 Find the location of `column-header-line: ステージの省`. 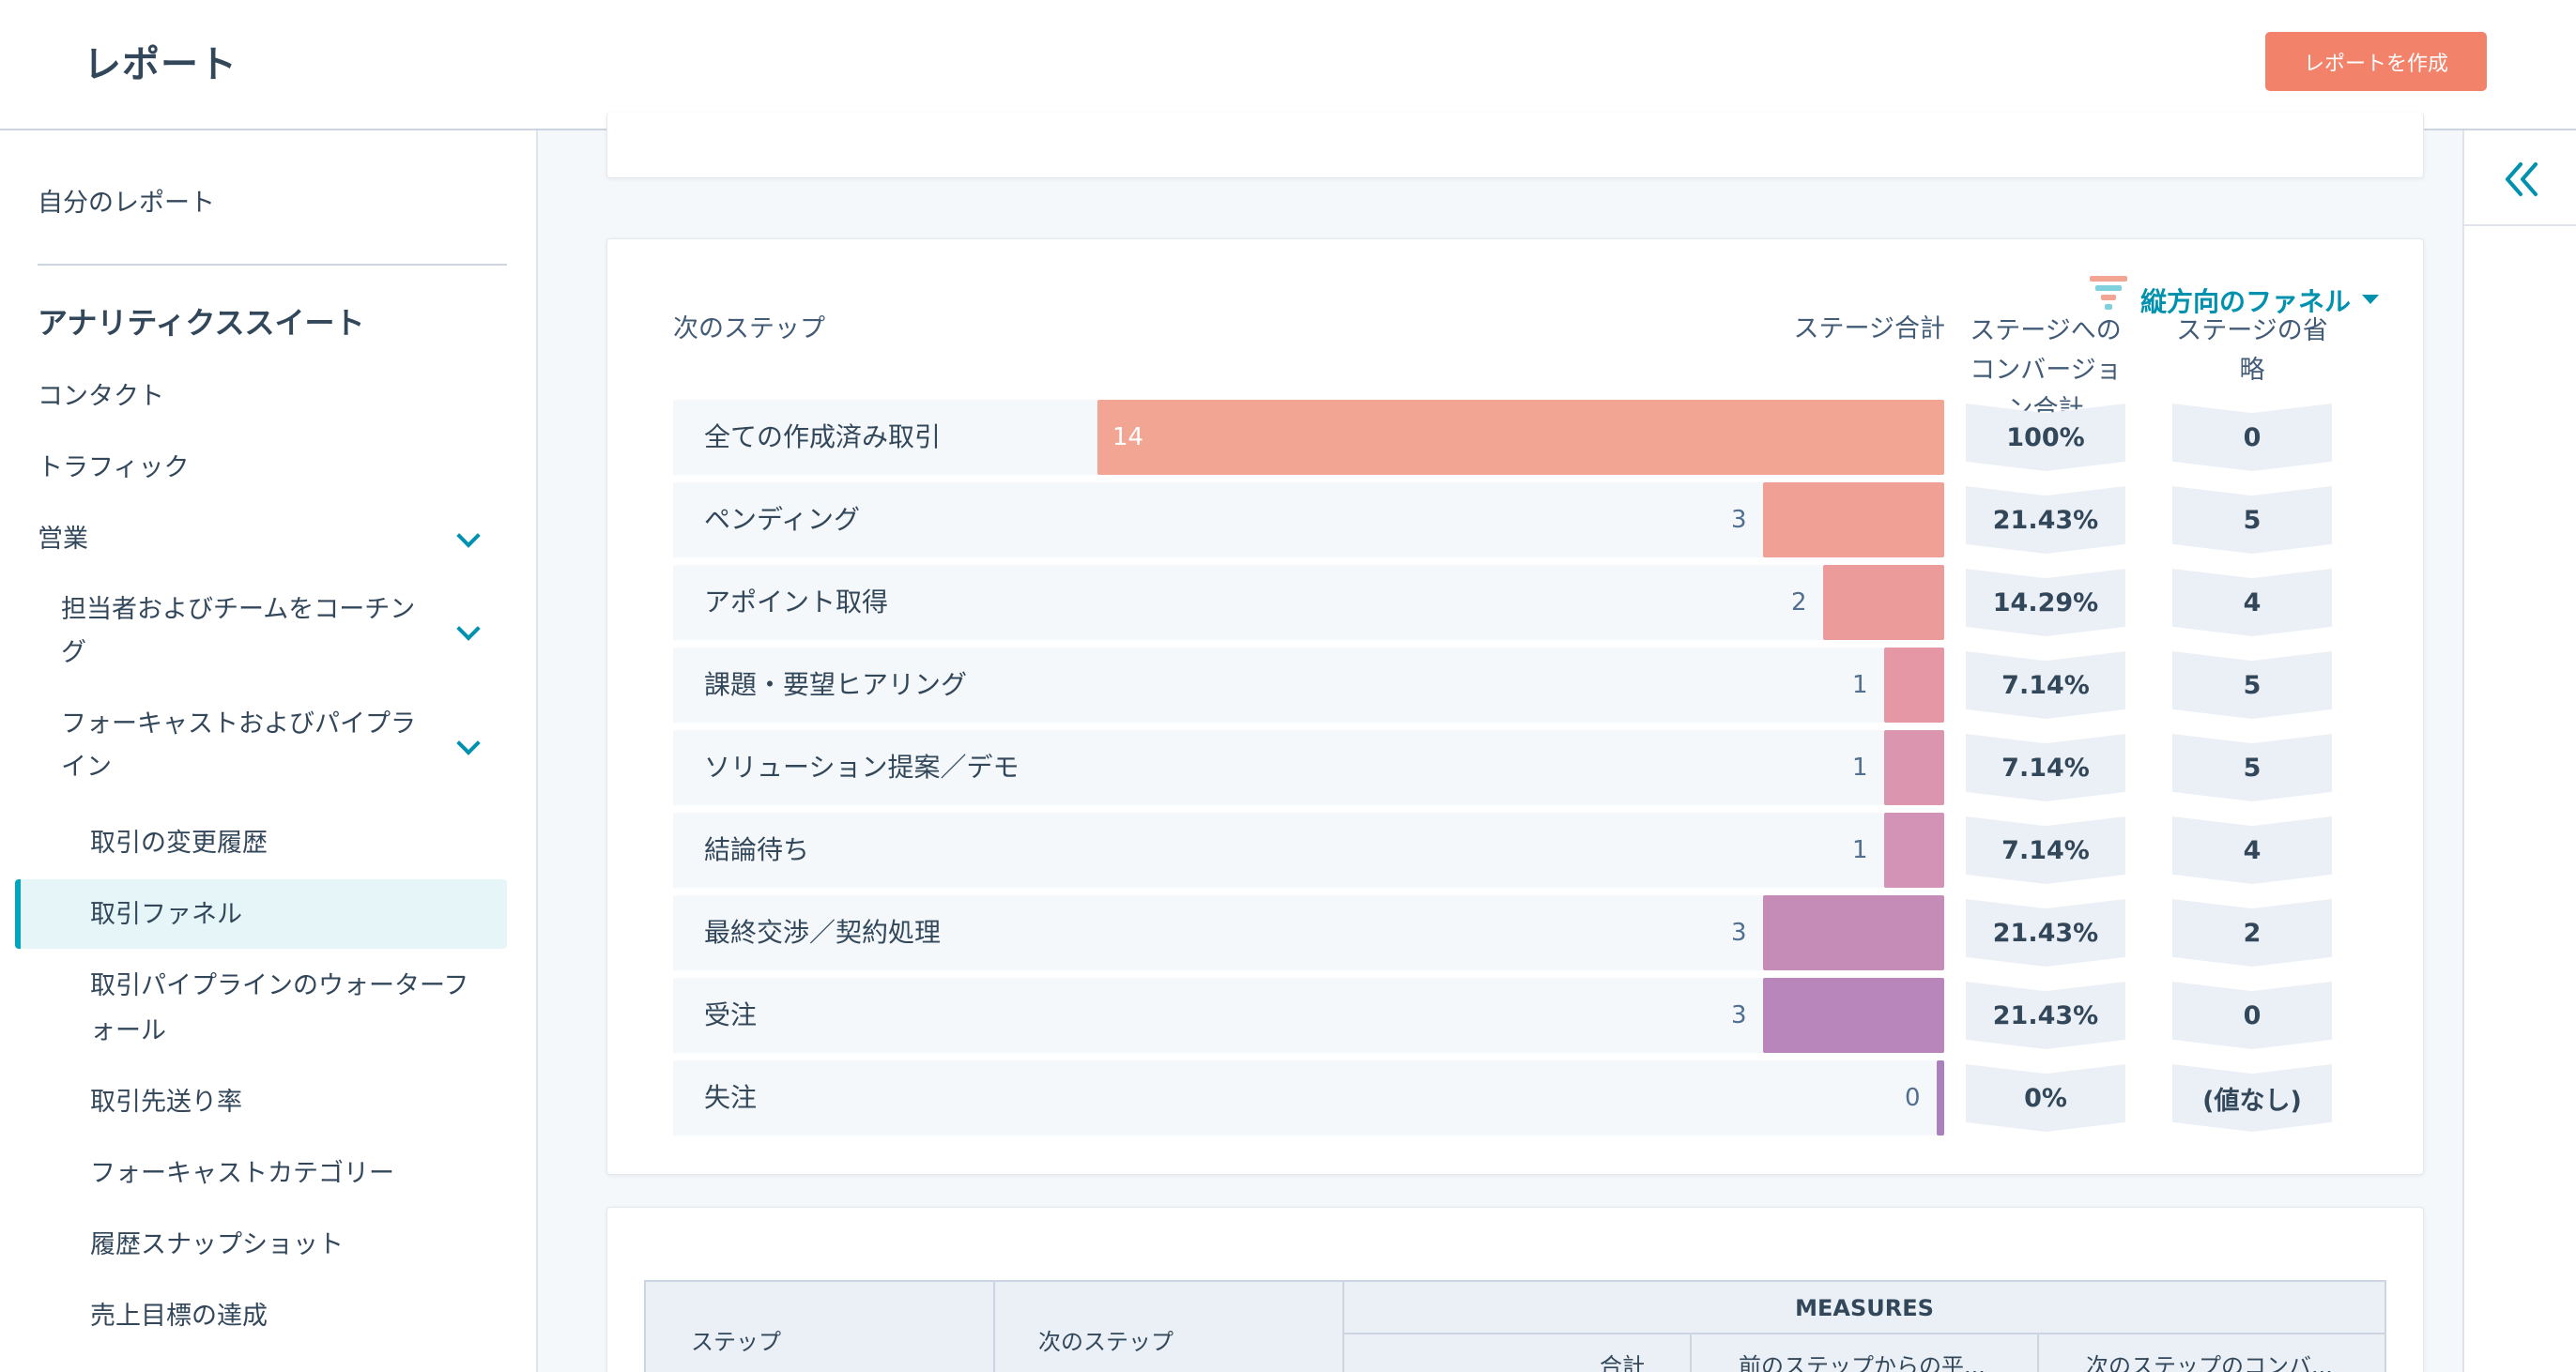

column-header-line: ステージの省 is located at coordinates (2252, 330).